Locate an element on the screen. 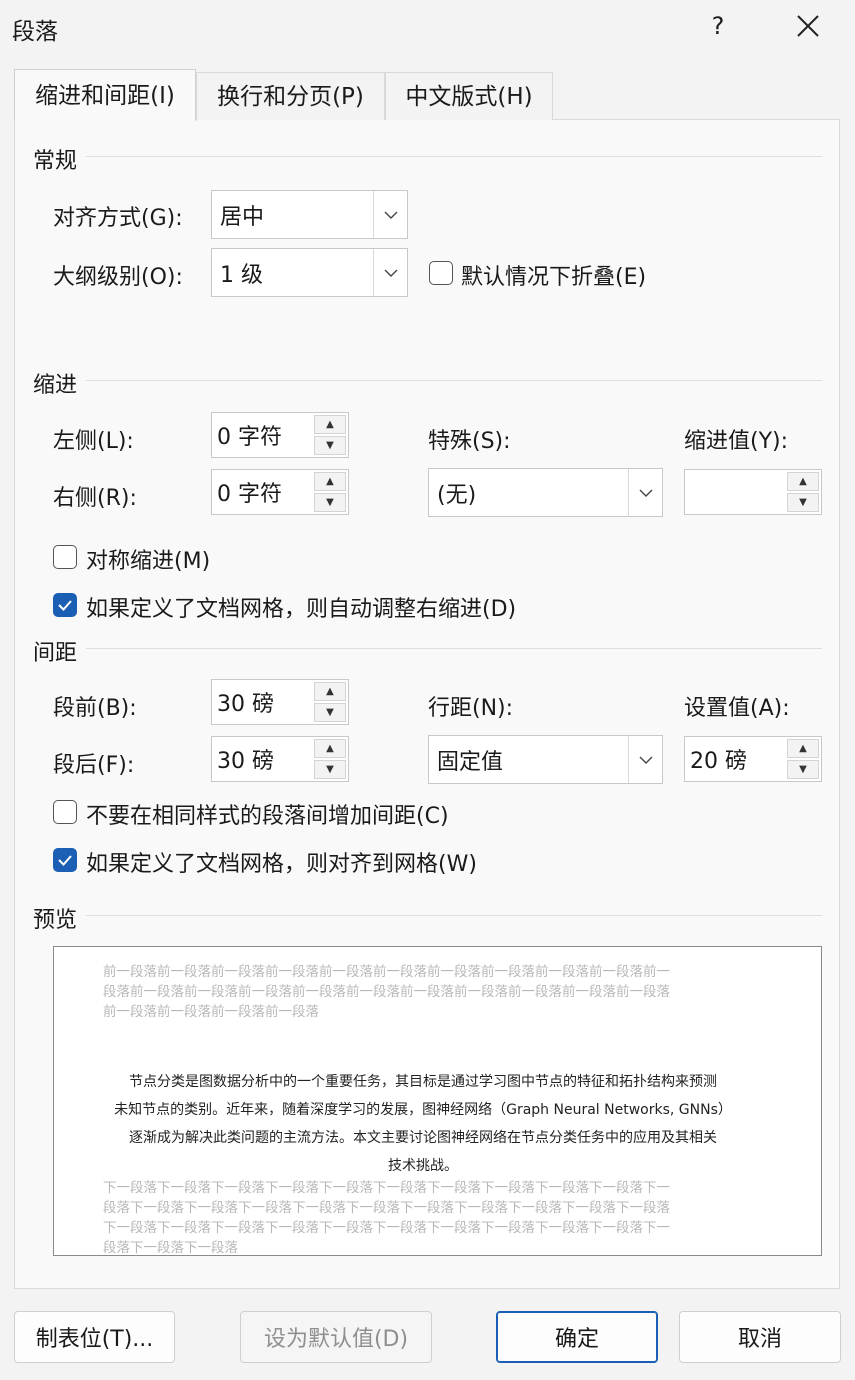 The image size is (855, 1380). special-value: (无) is located at coordinates (457, 495).